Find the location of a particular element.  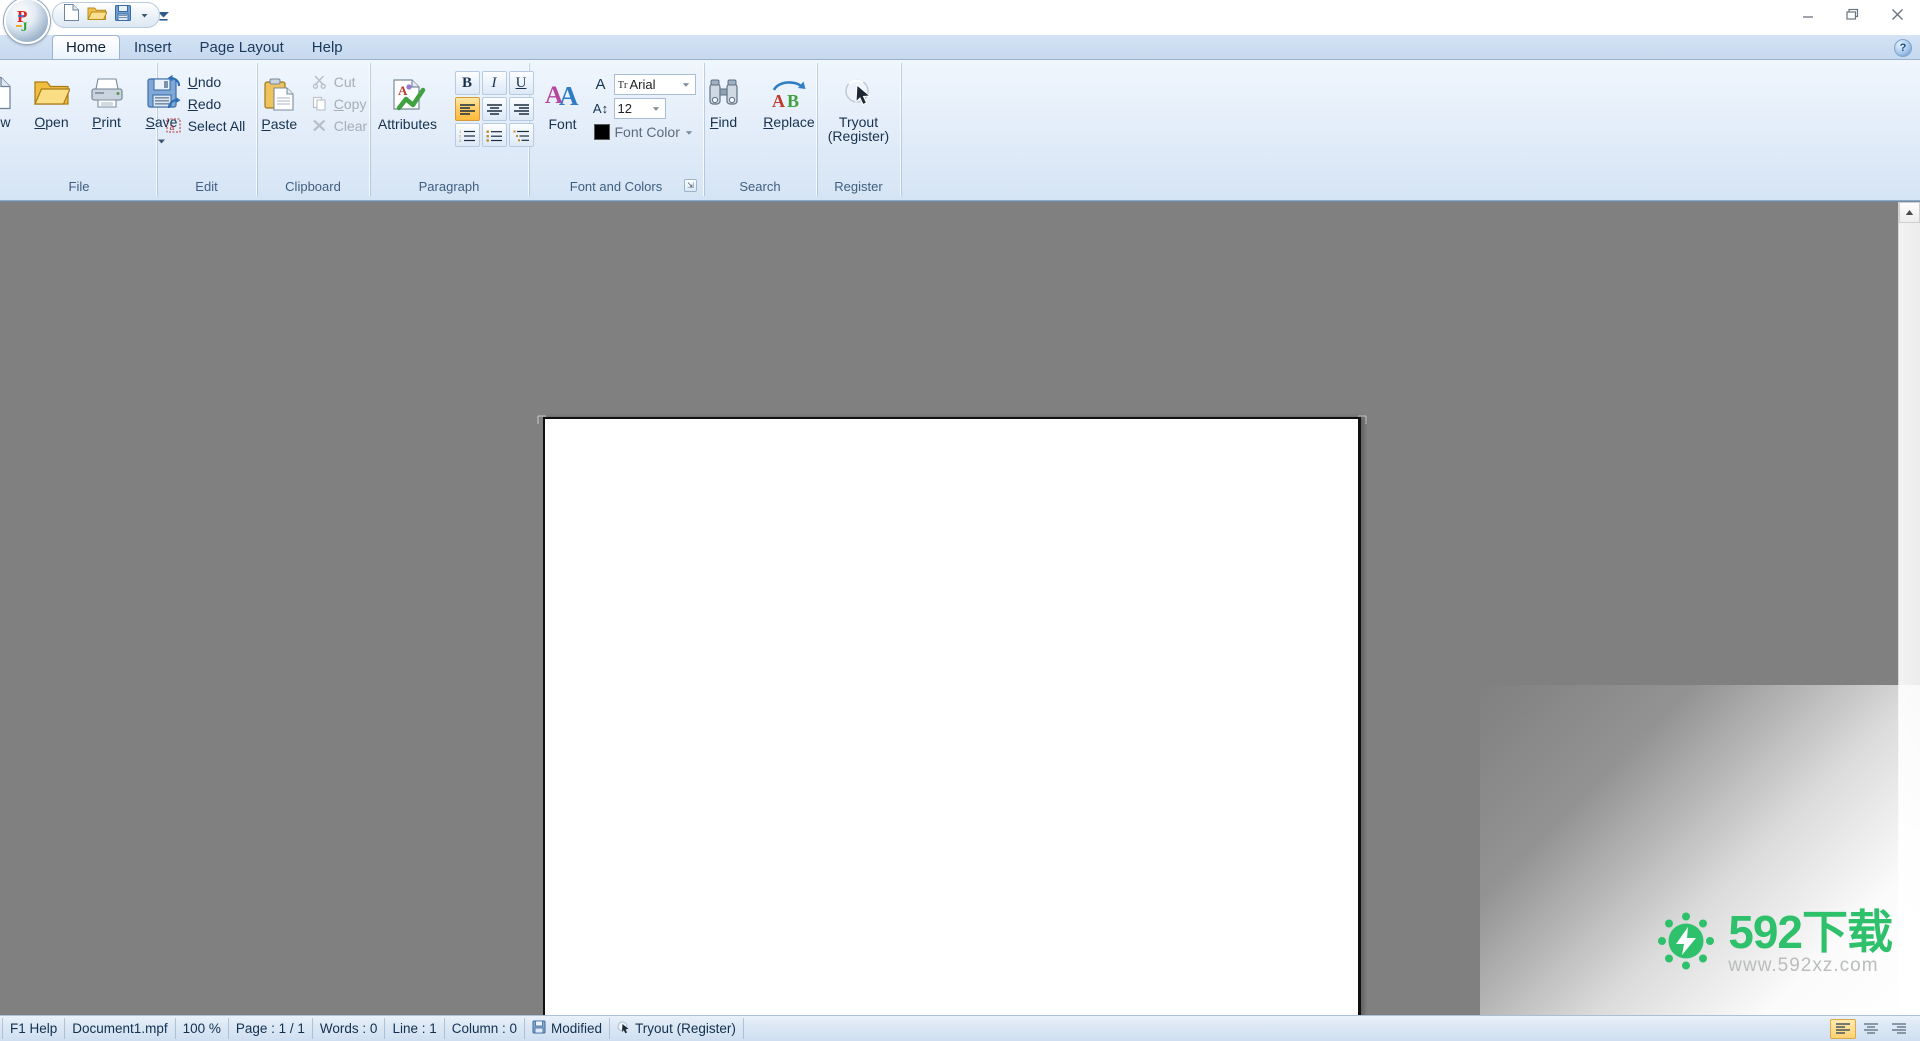

open-button: Open is located at coordinates (51, 110).